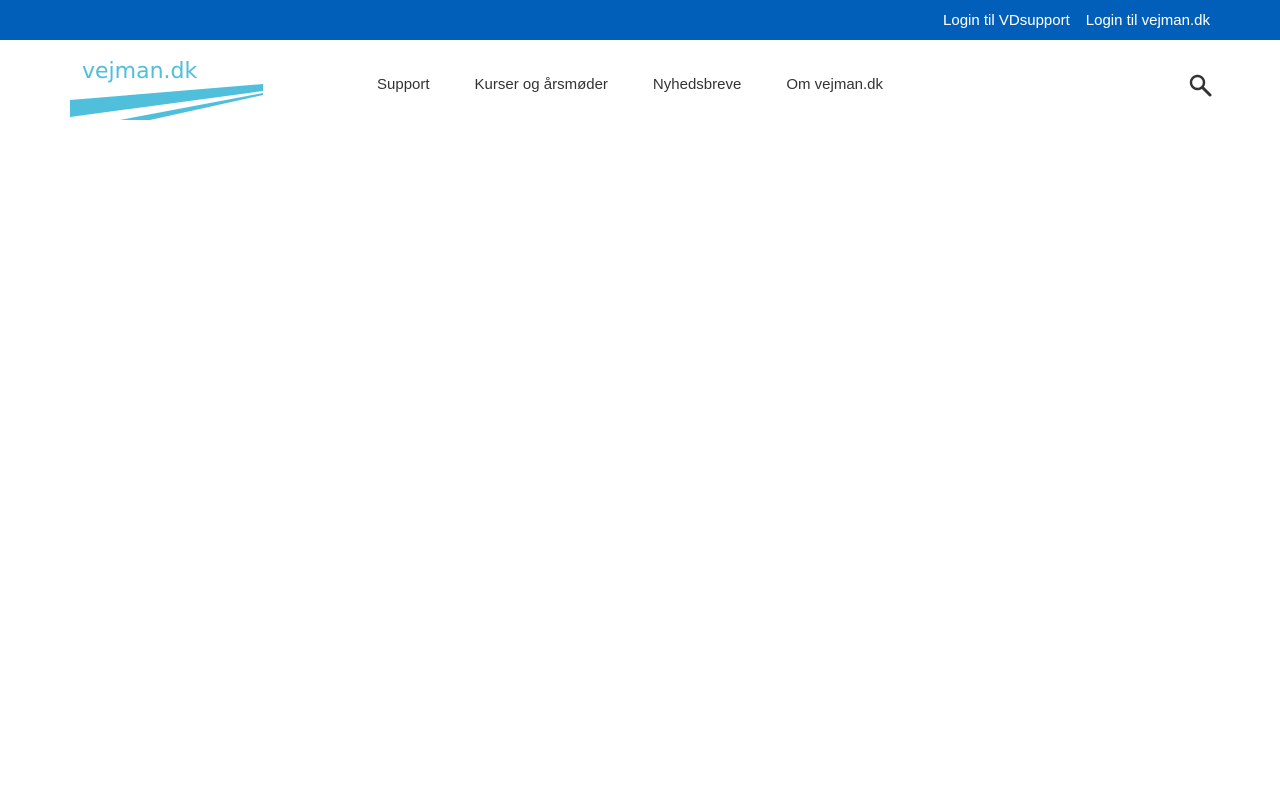 This screenshot has width=1280, height=800. What do you see at coordinates (403, 84) in the screenshot?
I see `nav-support: Support` at bounding box center [403, 84].